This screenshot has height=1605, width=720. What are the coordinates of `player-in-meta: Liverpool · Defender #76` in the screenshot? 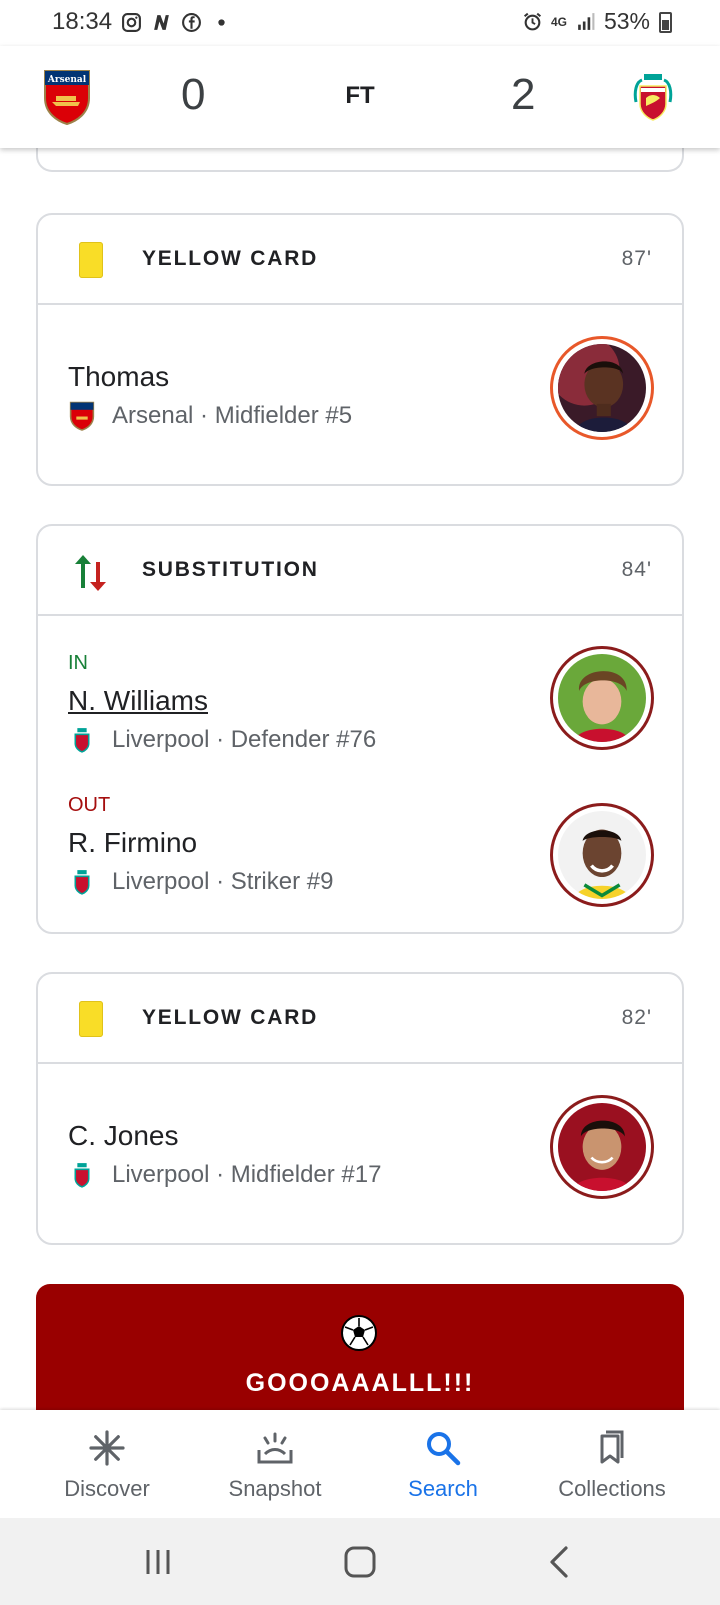 It's located at (222, 740).